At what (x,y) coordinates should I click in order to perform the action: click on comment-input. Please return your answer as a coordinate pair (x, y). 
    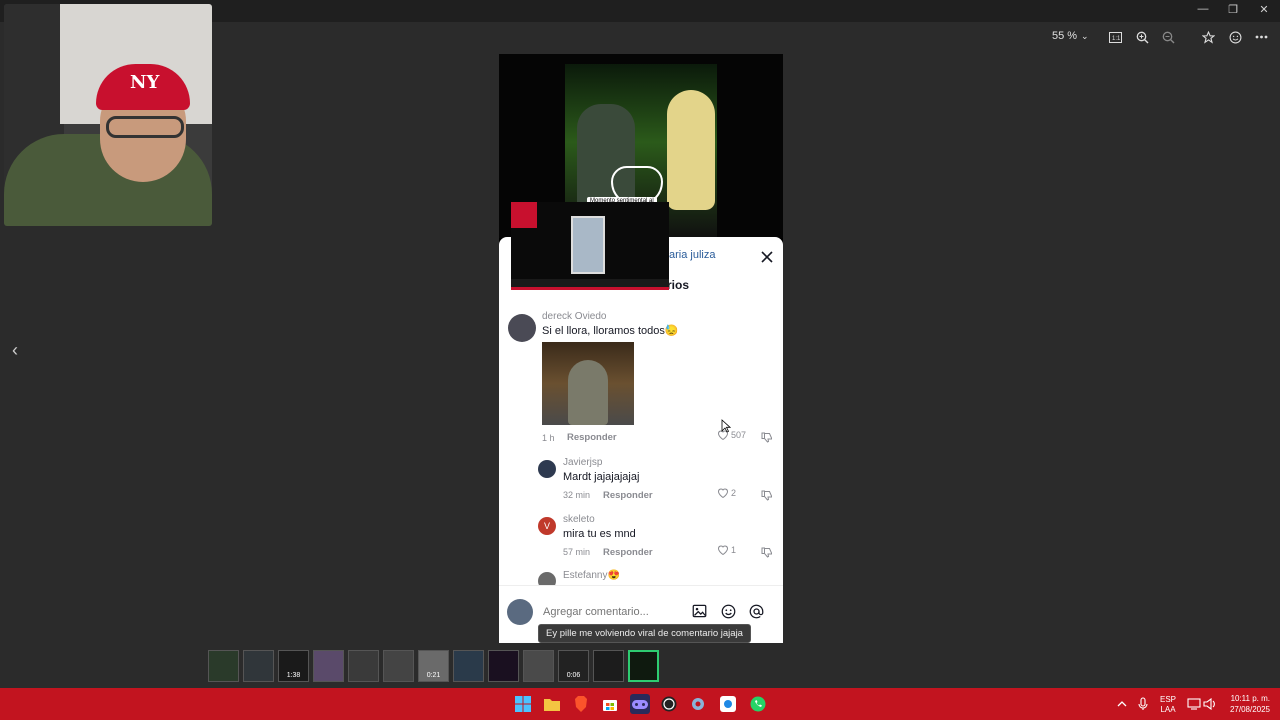
    Looking at the image, I should click on (613, 612).